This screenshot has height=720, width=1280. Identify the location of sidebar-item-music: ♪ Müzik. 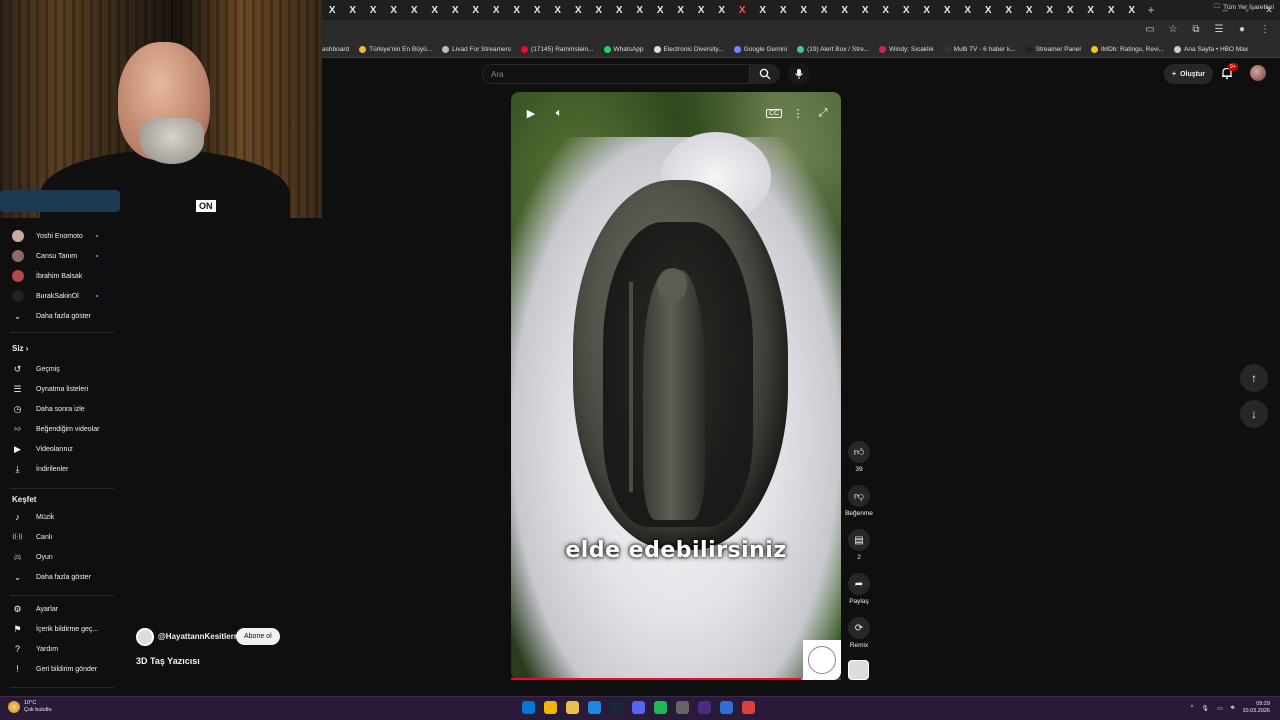
(60, 517).